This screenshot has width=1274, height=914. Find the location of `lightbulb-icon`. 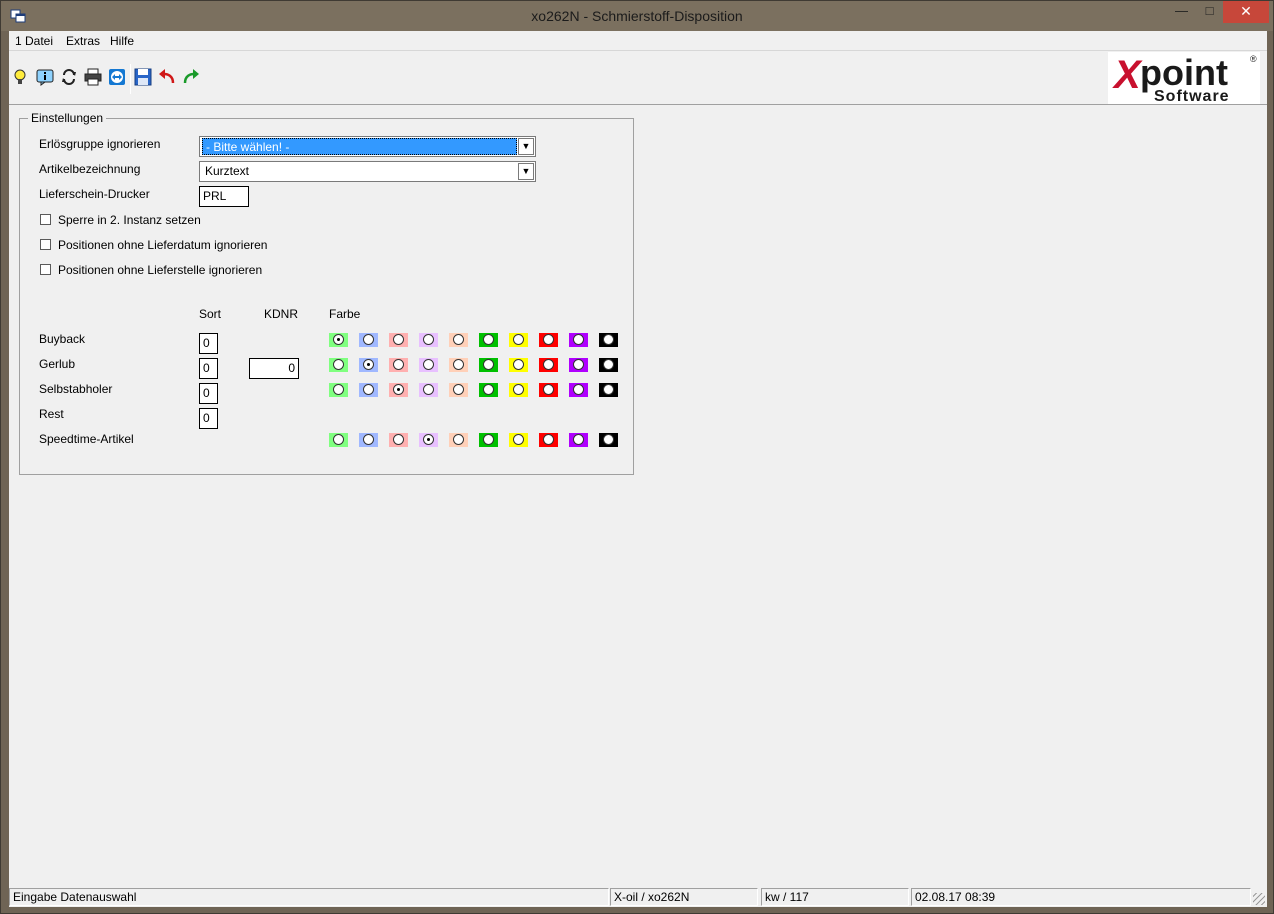

lightbulb-icon is located at coordinates (20, 77).